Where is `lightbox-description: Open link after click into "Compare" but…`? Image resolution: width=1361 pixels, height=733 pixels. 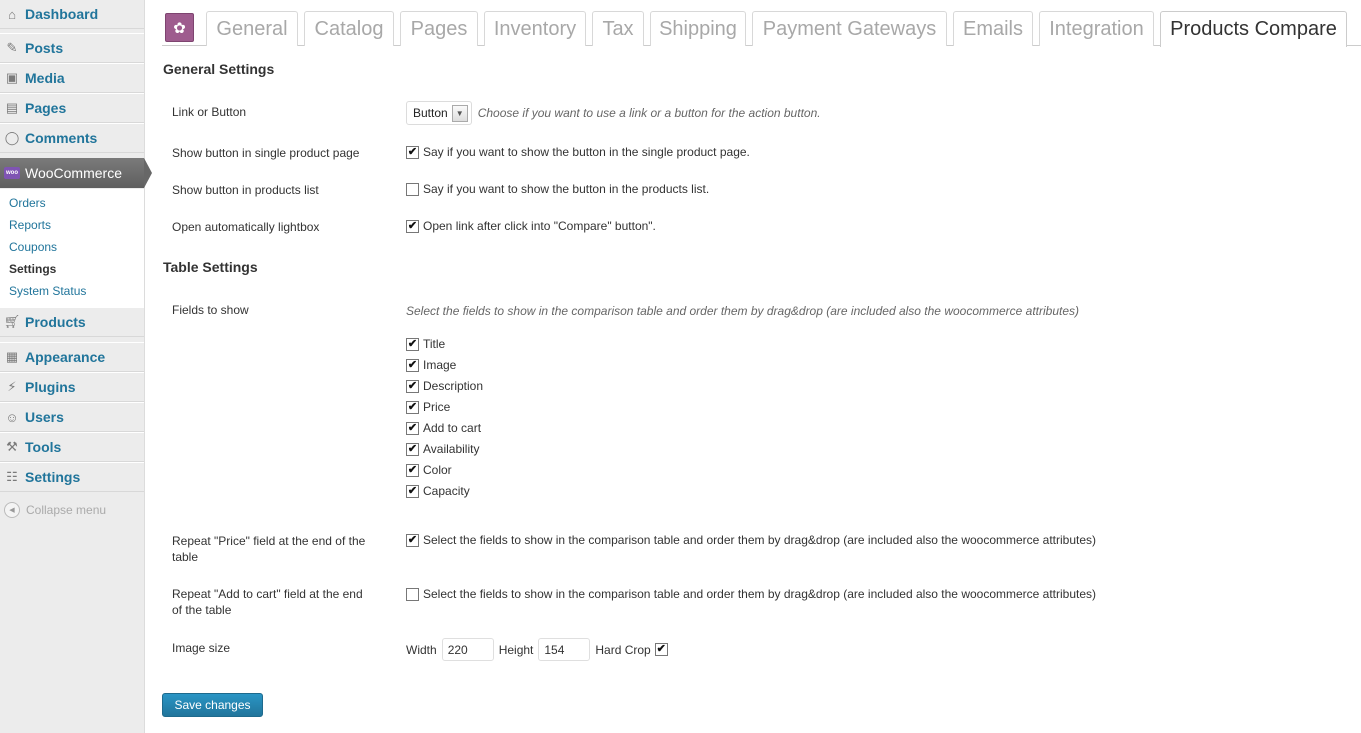 lightbox-description: Open link after click into "Compare" but… is located at coordinates (539, 226).